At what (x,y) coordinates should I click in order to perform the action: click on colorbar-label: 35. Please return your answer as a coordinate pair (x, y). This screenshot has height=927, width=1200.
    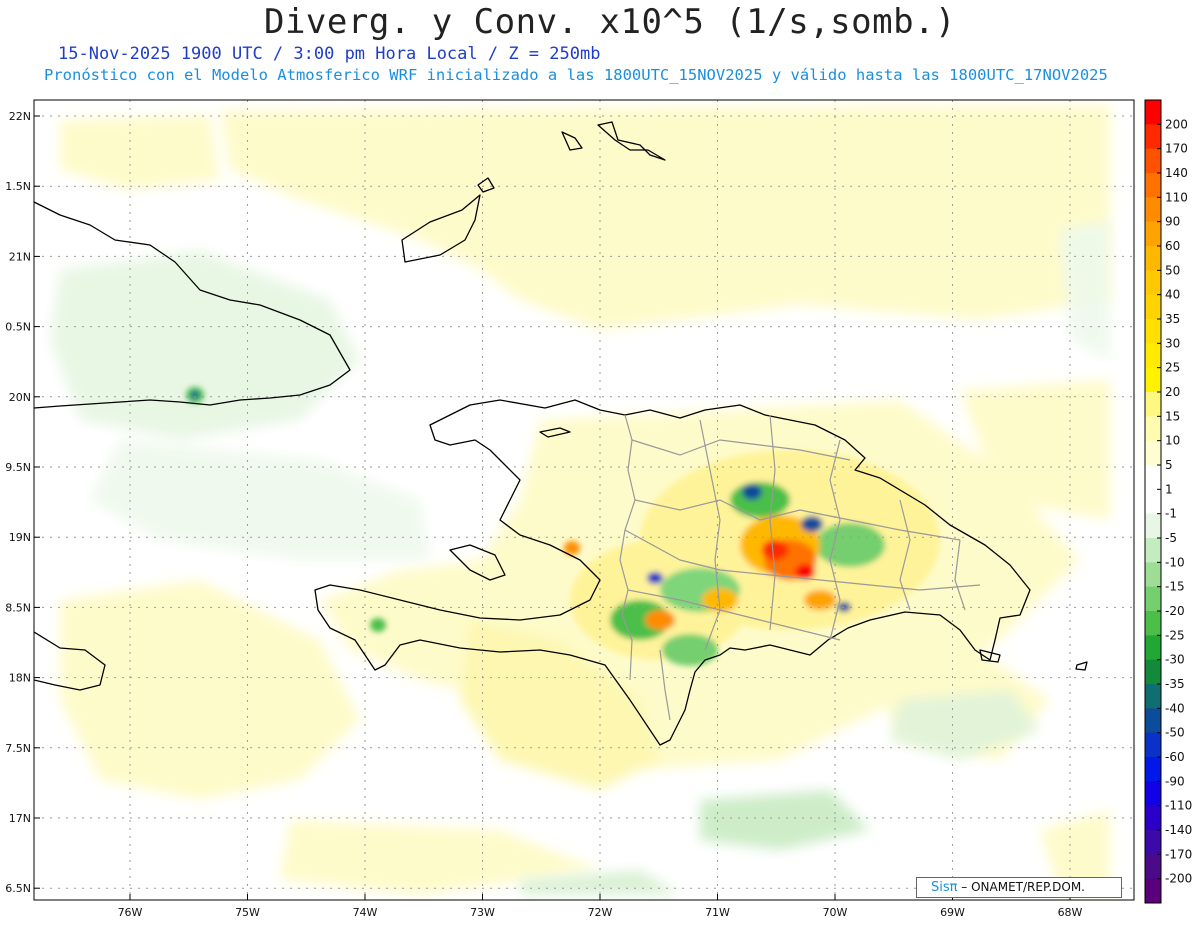
    Looking at the image, I should click on (1172, 319).